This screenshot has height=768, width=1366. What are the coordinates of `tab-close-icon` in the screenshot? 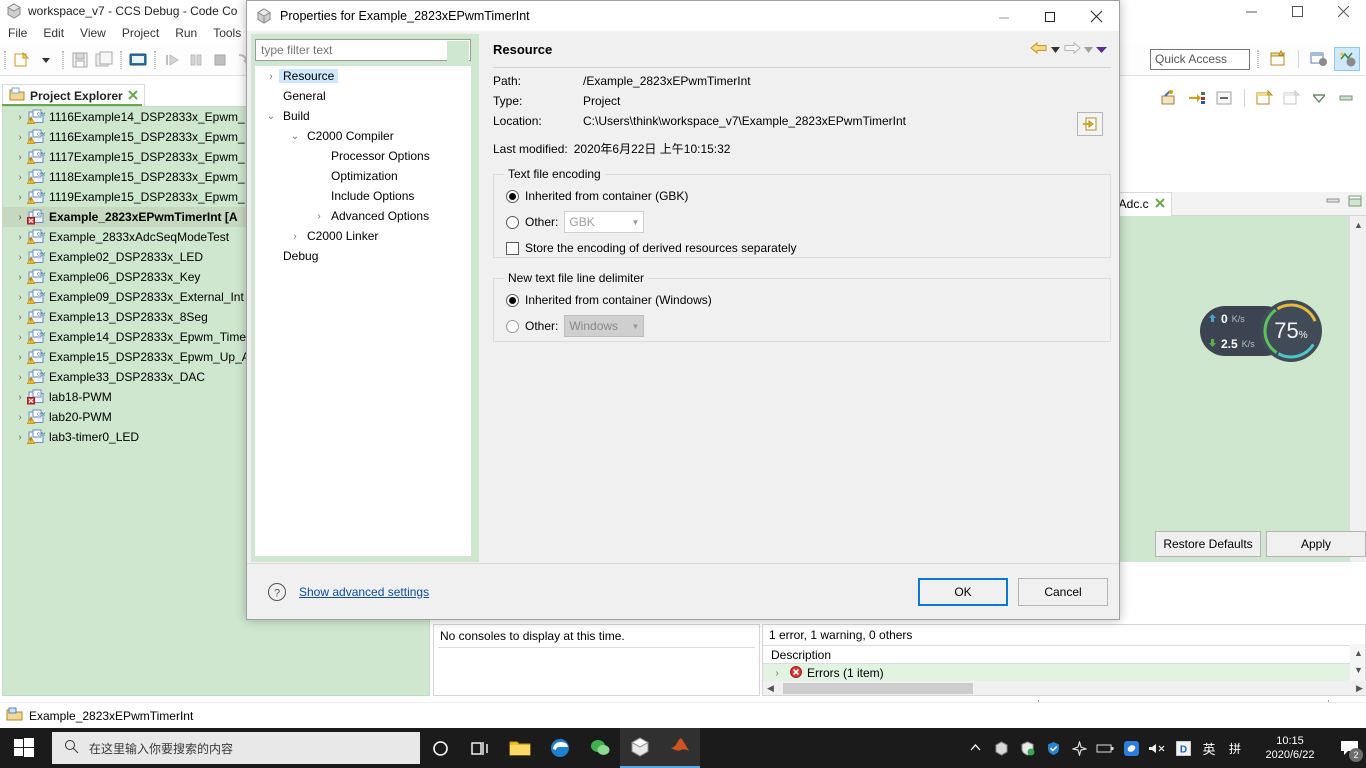 It's located at (132, 96).